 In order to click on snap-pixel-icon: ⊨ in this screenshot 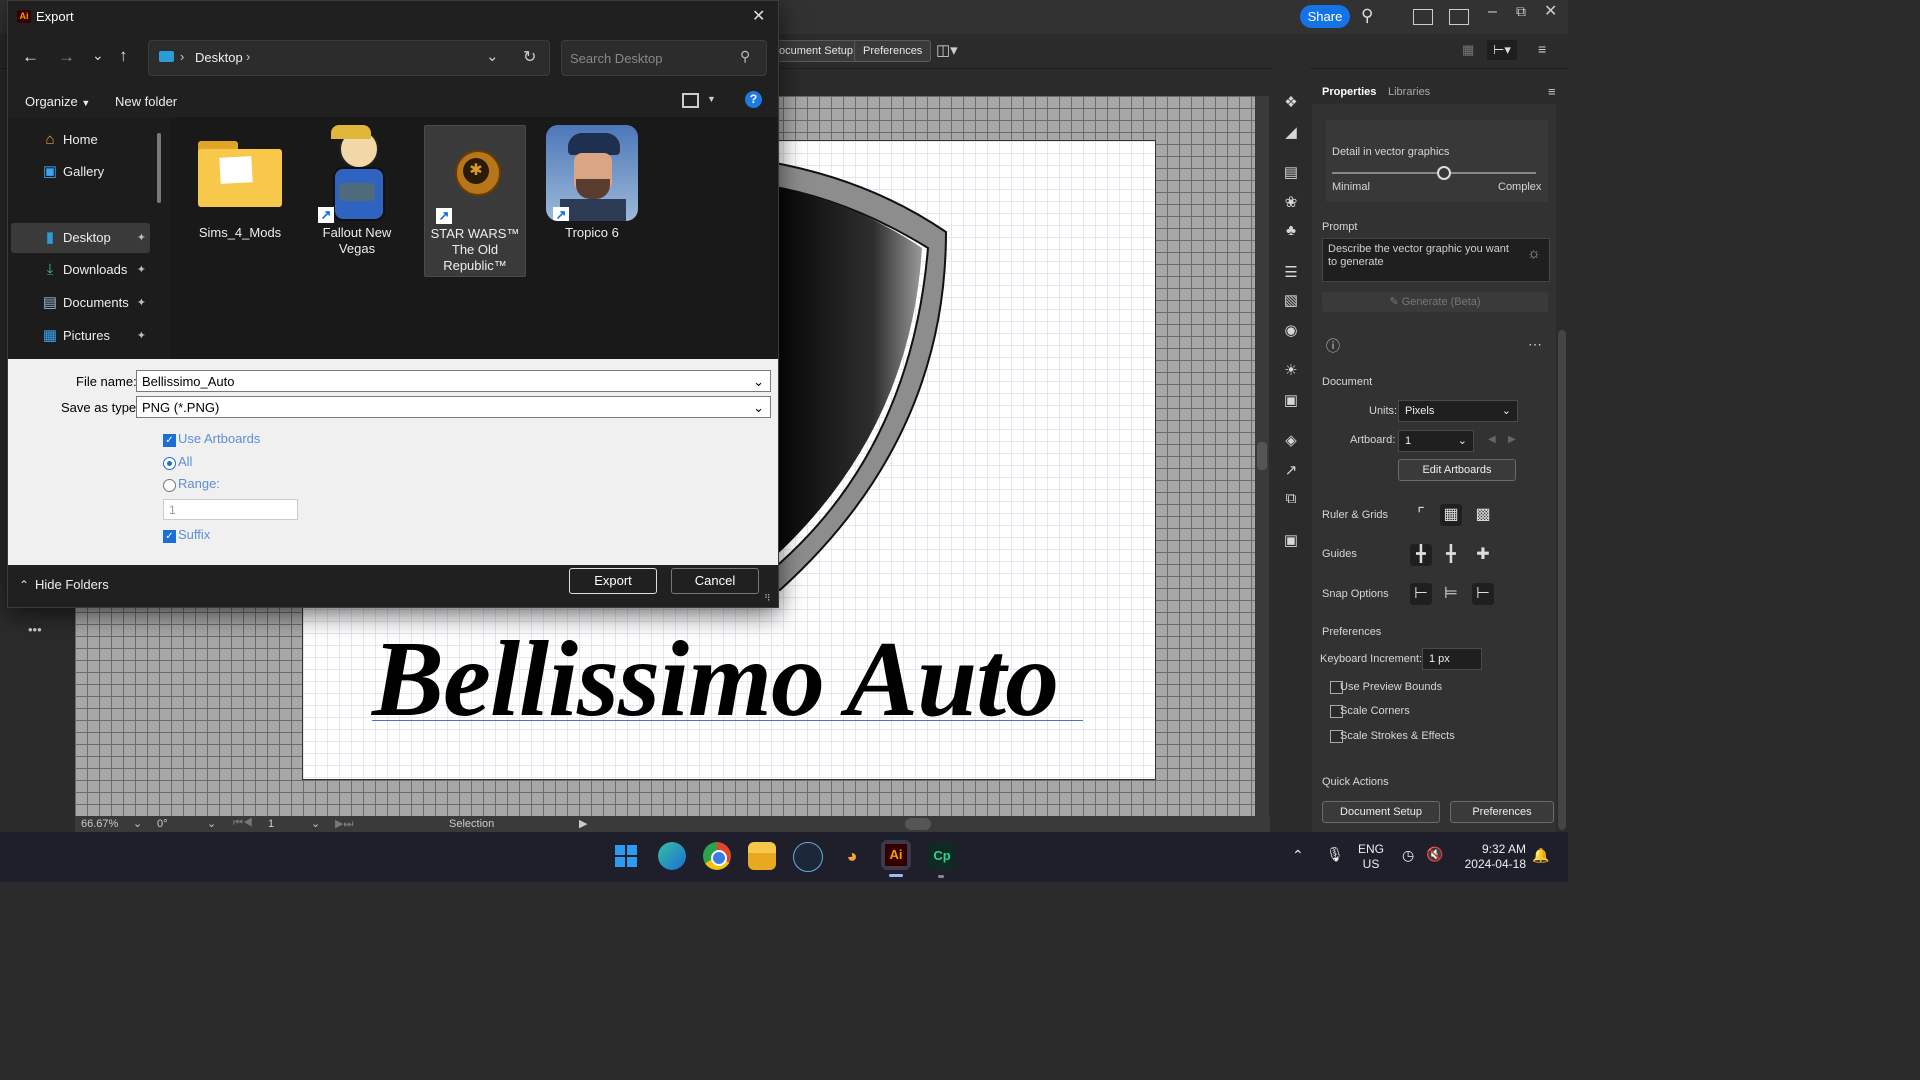, I will do `click(1451, 594)`.